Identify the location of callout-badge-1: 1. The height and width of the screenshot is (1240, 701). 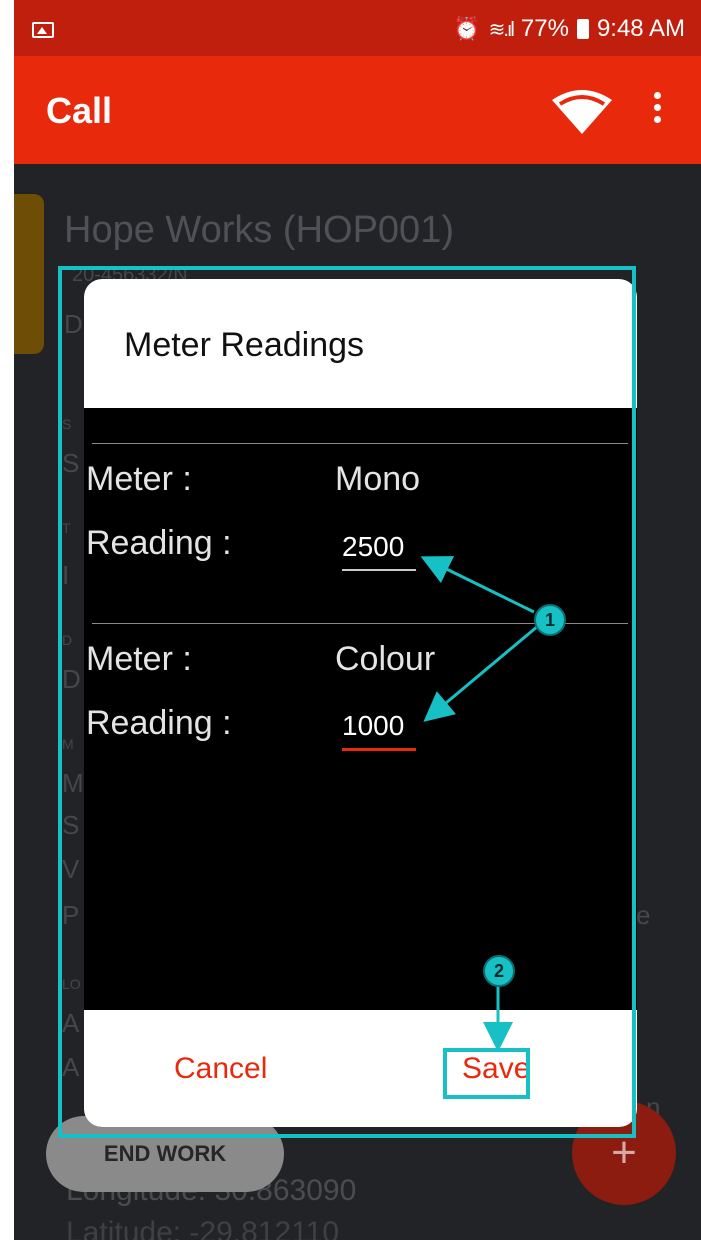
(550, 620).